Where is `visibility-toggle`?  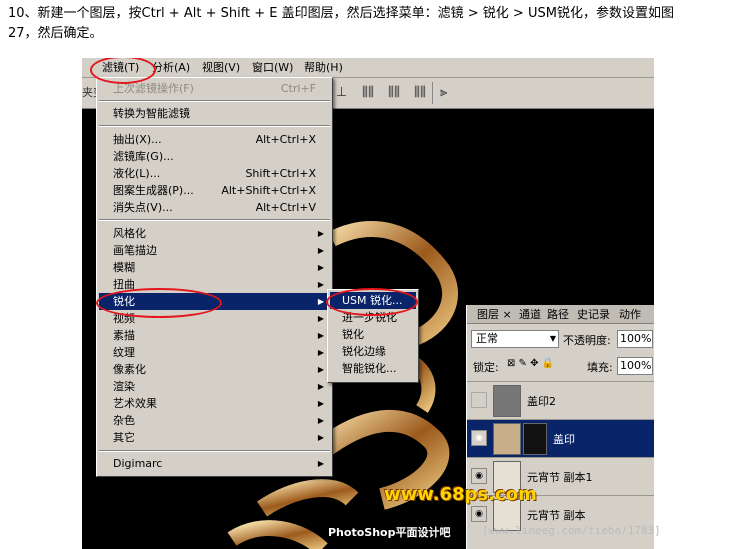
visibility-toggle is located at coordinates (479, 400).